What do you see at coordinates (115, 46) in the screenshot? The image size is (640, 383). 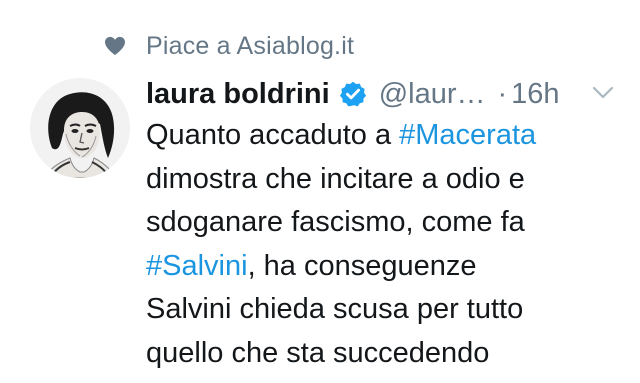 I see `heart-icon` at bounding box center [115, 46].